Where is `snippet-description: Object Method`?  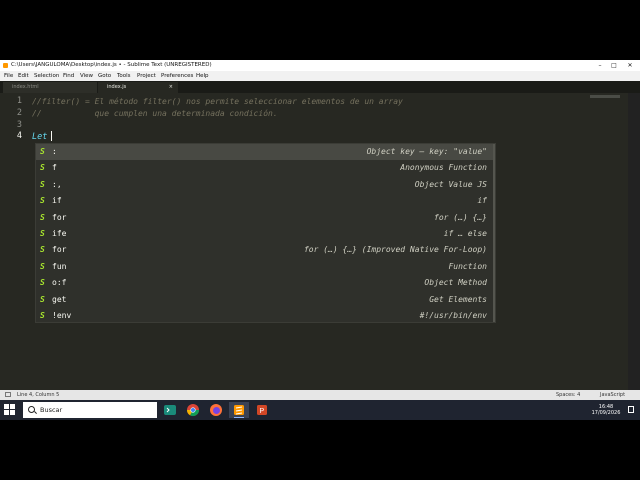
snippet-description: Object Method is located at coordinates (455, 283).